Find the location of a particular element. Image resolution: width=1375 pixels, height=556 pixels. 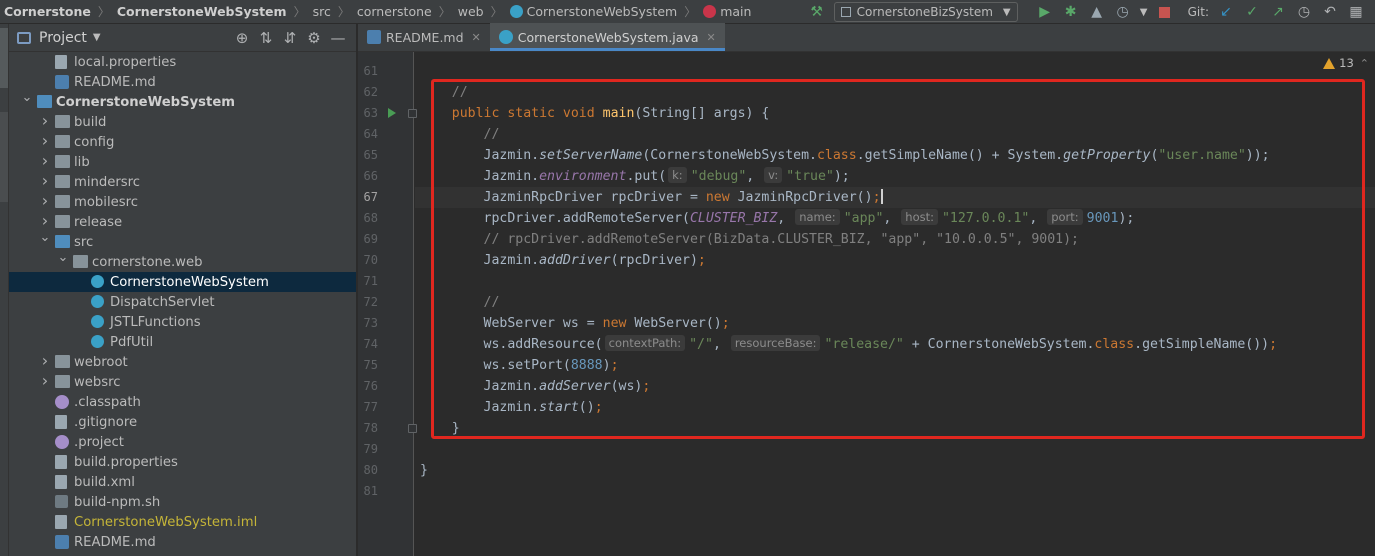

tree-item: ⌄ CornerstoneWebSystem is located at coordinates (182, 101).